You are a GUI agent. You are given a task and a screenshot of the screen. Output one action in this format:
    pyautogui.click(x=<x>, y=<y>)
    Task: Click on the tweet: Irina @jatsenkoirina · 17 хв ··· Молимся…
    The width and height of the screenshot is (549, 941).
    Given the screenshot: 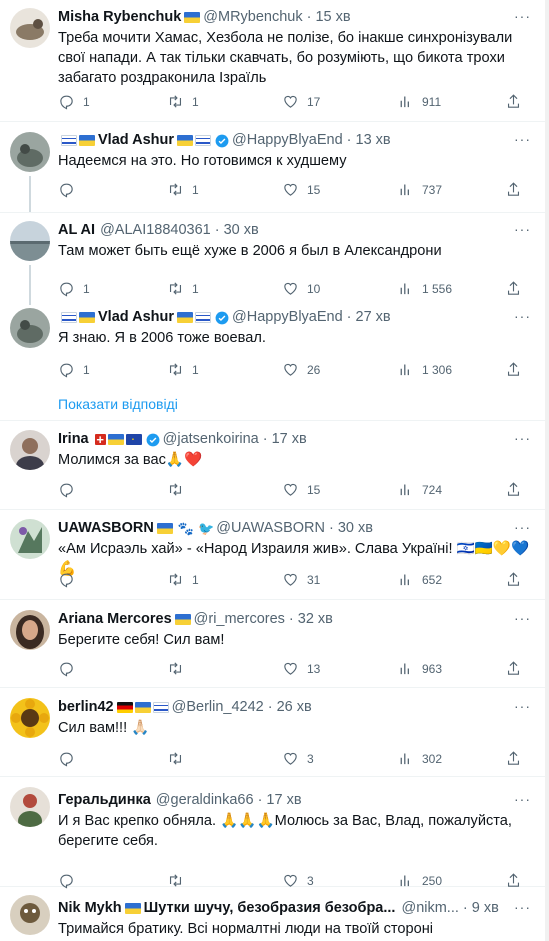 What is the action you would take?
    pyautogui.click(x=272, y=465)
    